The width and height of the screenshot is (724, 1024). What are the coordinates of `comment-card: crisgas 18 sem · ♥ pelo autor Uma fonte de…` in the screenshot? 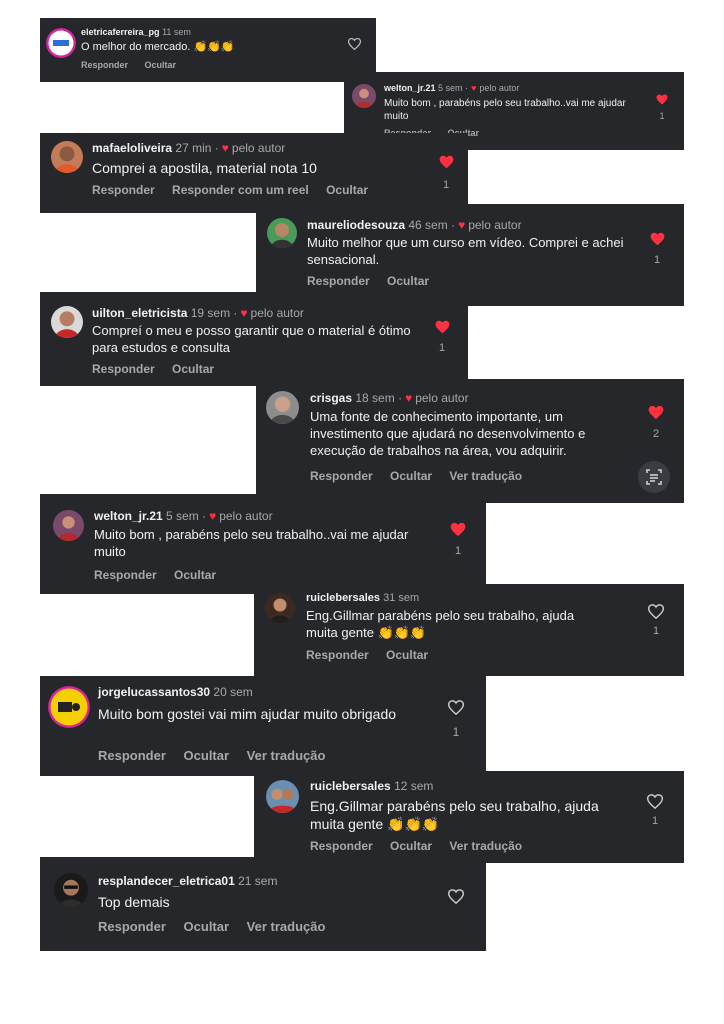 It's located at (470, 441).